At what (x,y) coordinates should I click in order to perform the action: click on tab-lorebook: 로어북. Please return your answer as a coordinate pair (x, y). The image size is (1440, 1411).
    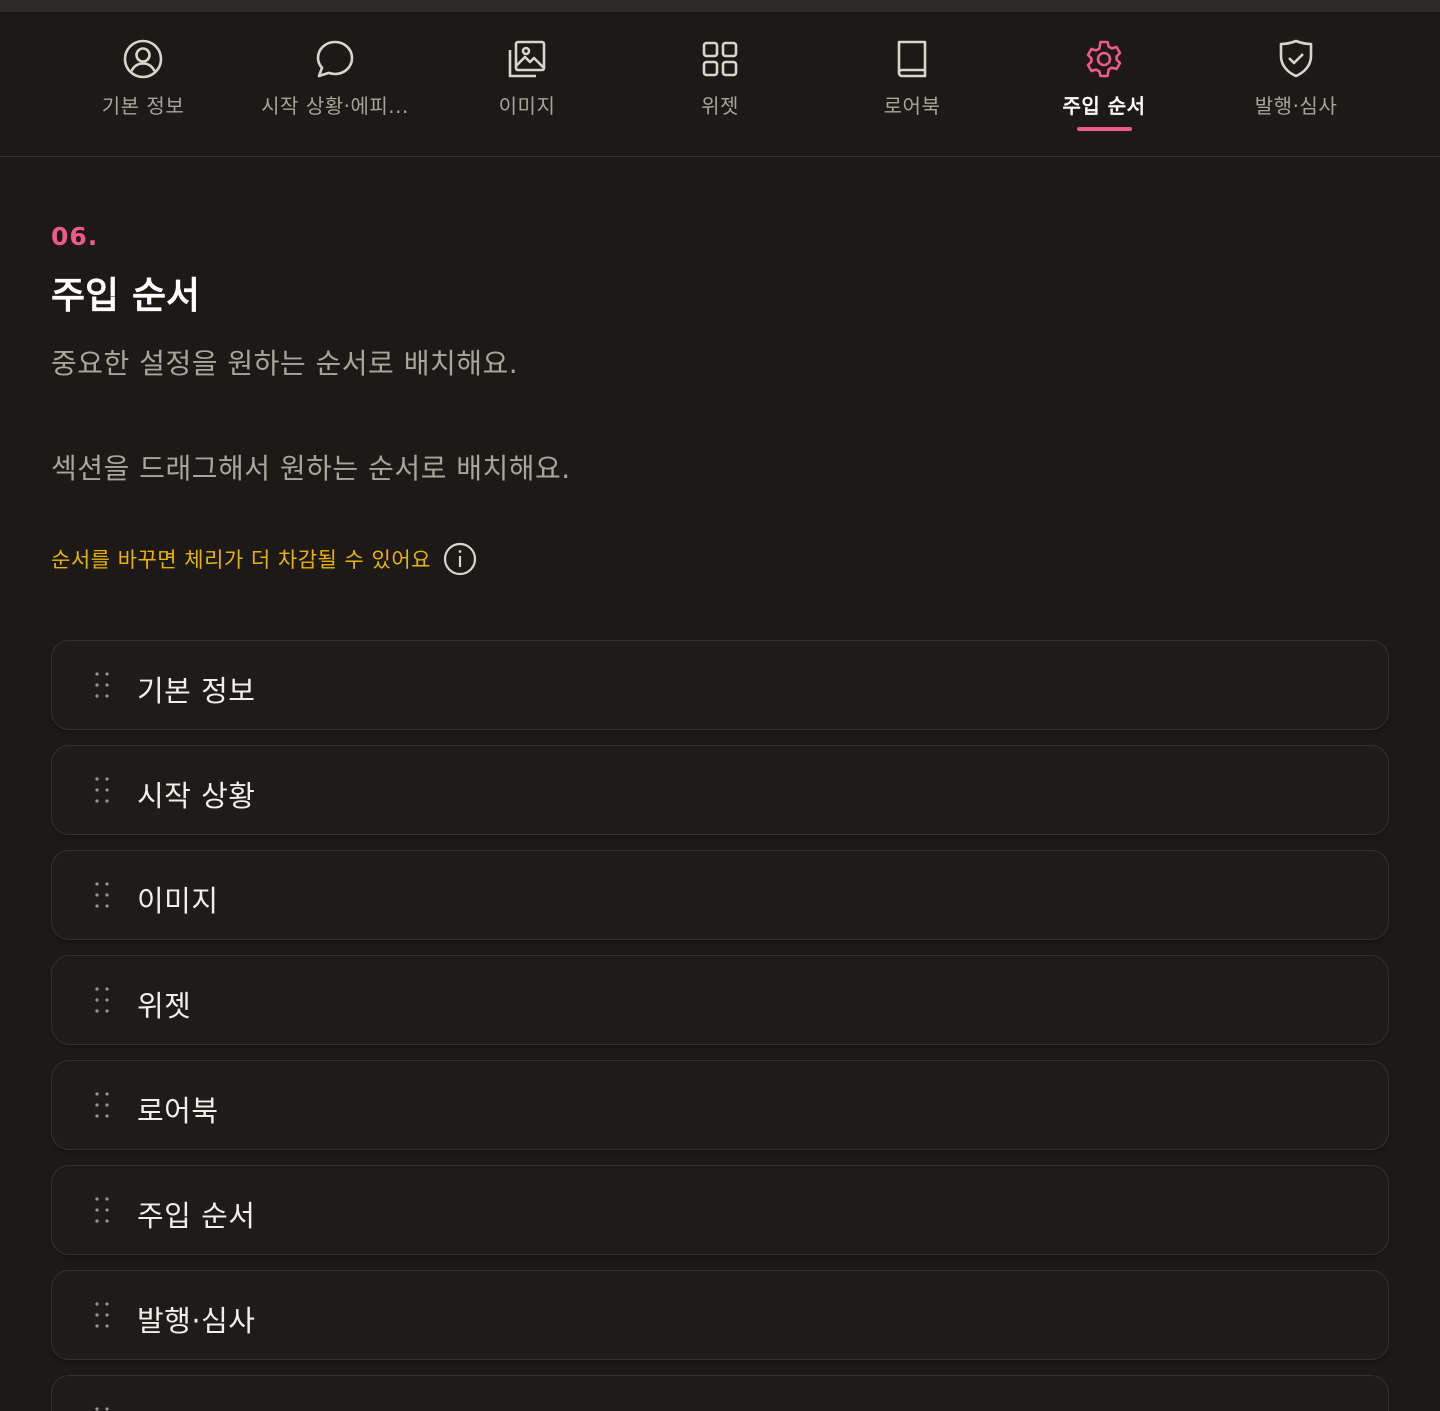
    Looking at the image, I should click on (912, 84).